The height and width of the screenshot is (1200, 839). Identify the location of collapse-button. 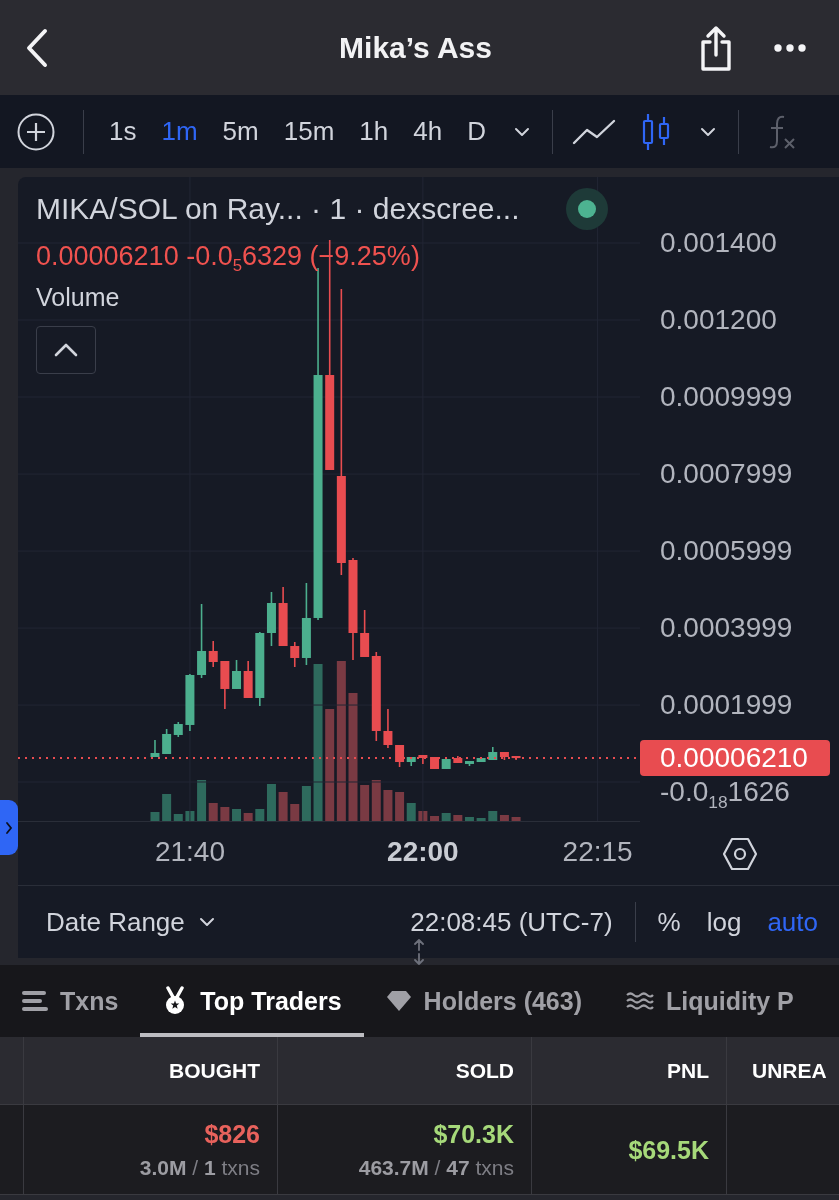
(66, 350).